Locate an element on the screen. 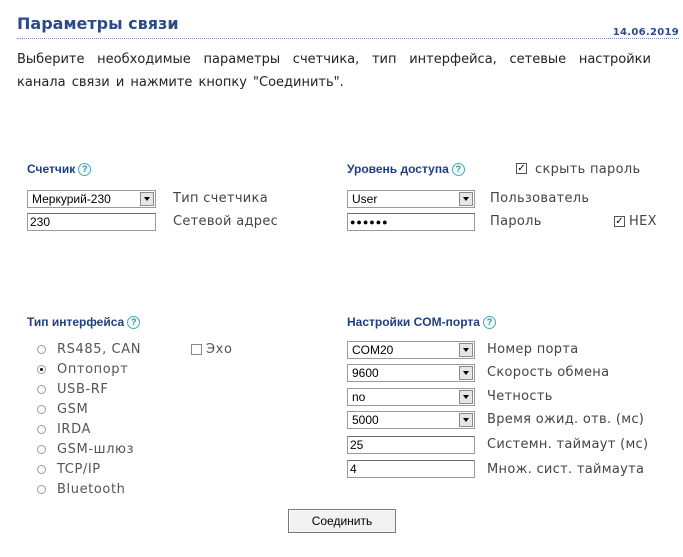  interface-section-title: Тип интерфейса? is located at coordinates (84, 322).